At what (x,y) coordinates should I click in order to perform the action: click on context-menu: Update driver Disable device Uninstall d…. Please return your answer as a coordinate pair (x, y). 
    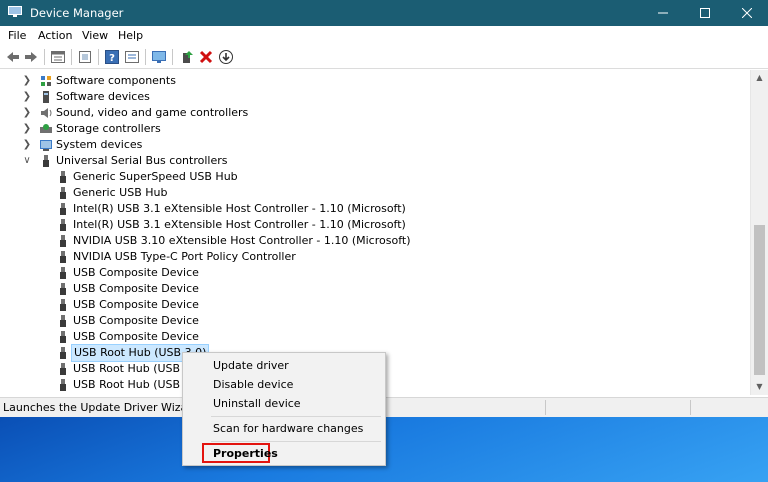
    Looking at the image, I should click on (284, 409).